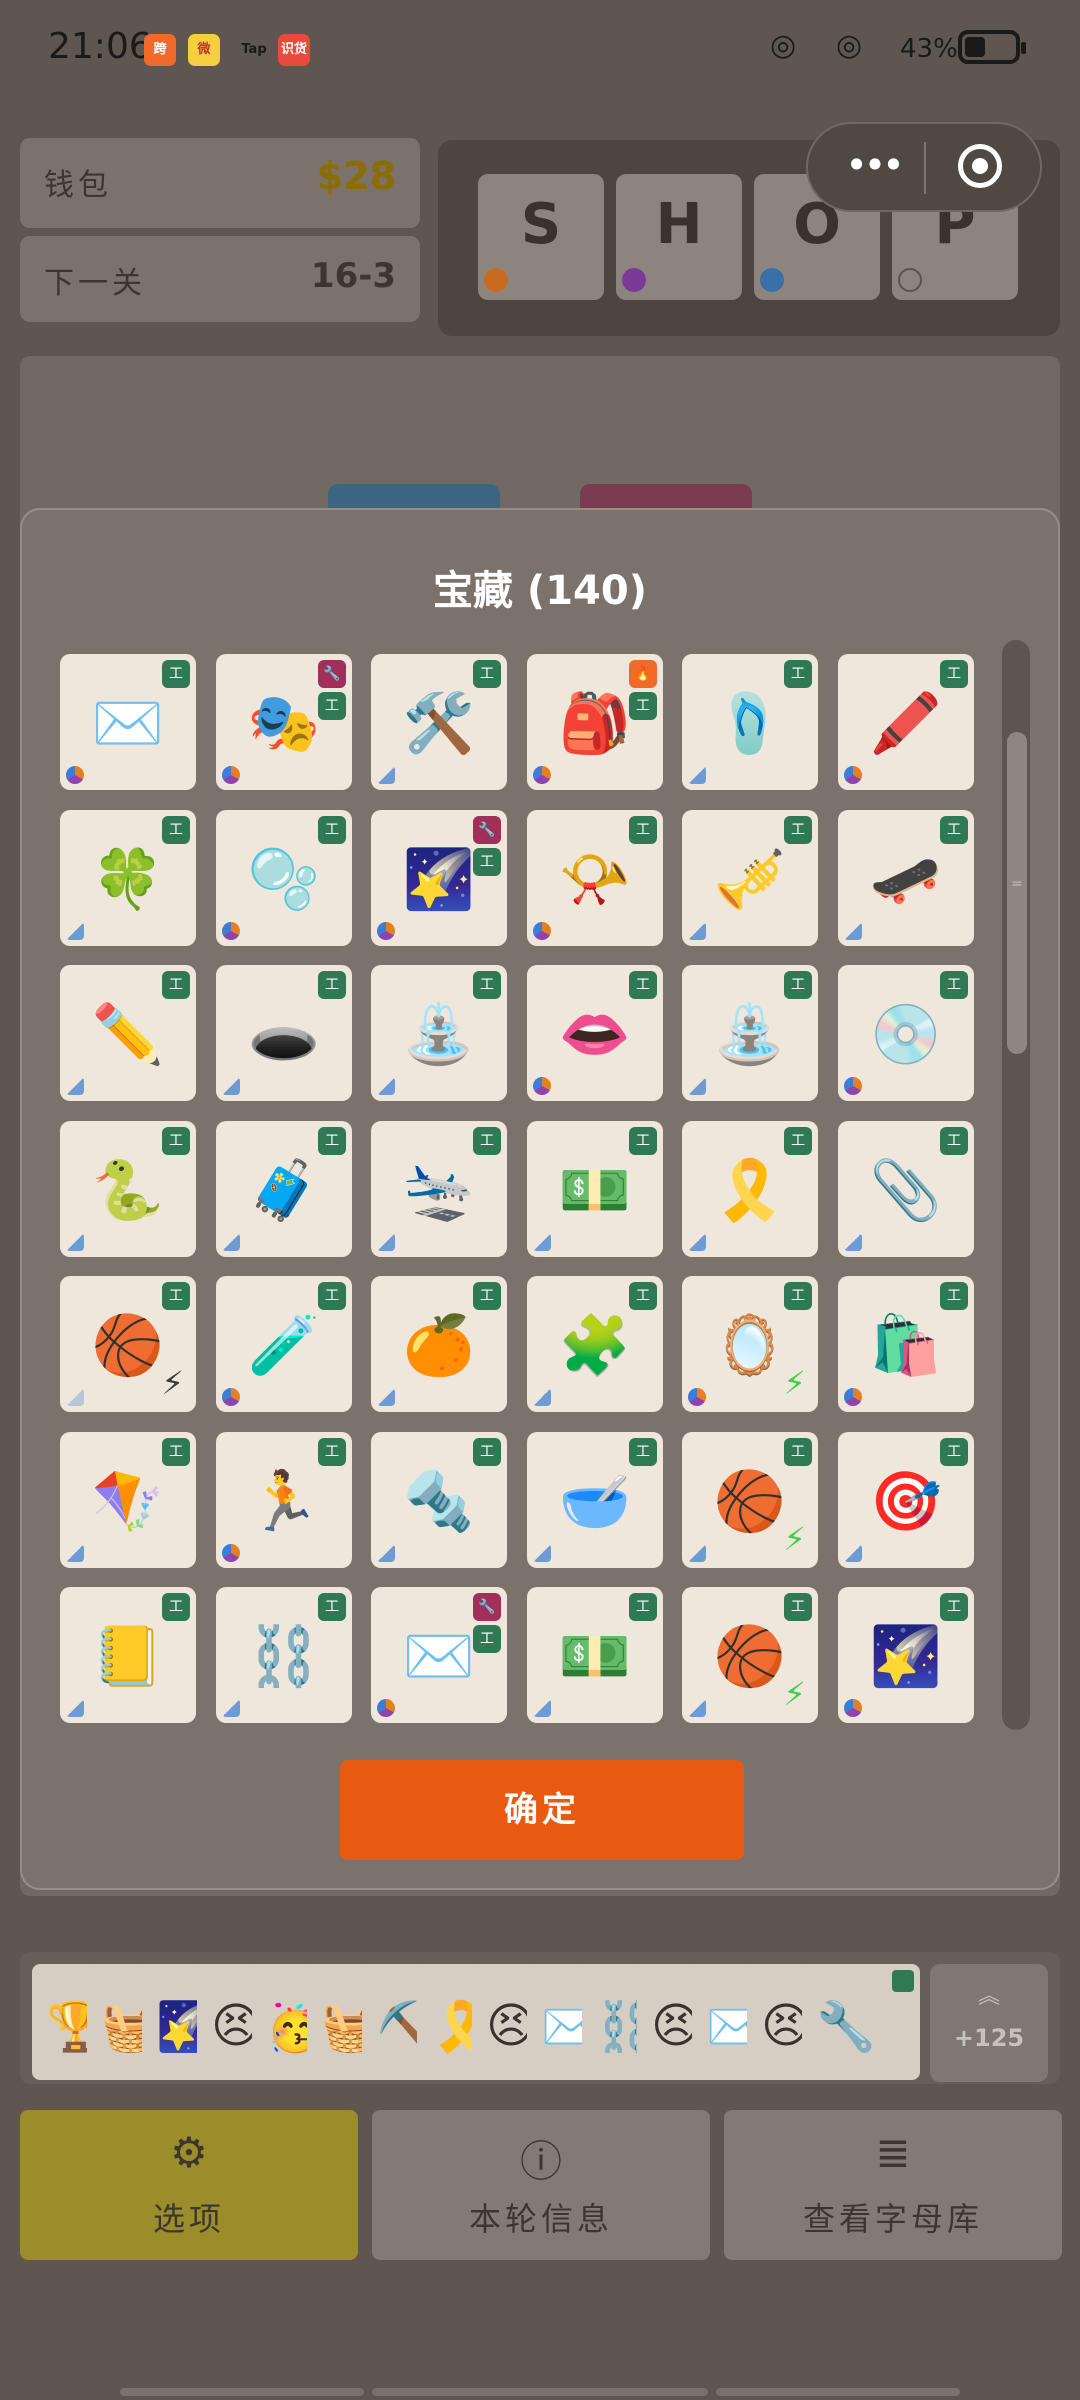  Describe the element at coordinates (595, 1500) in the screenshot. I see `treasure-item-bowl-with-spoon: 🥣 工` at that location.